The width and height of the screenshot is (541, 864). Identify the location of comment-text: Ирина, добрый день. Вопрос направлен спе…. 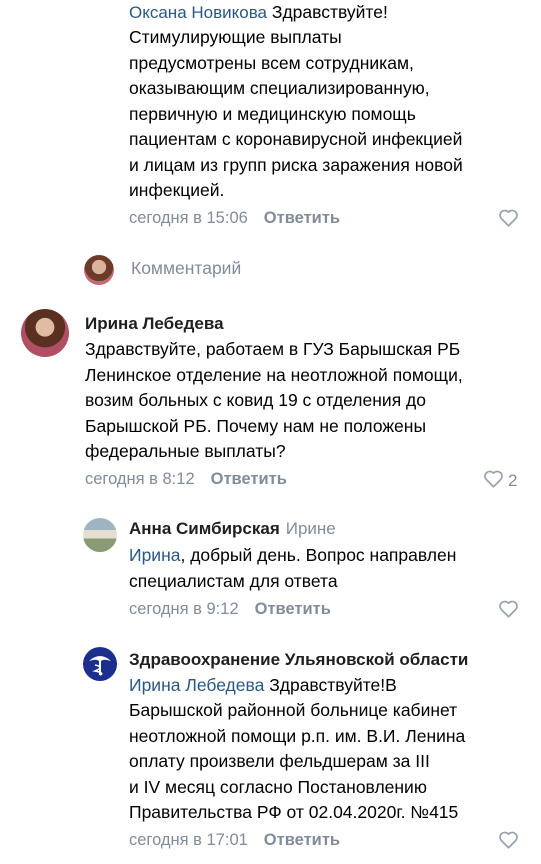
(329, 568).